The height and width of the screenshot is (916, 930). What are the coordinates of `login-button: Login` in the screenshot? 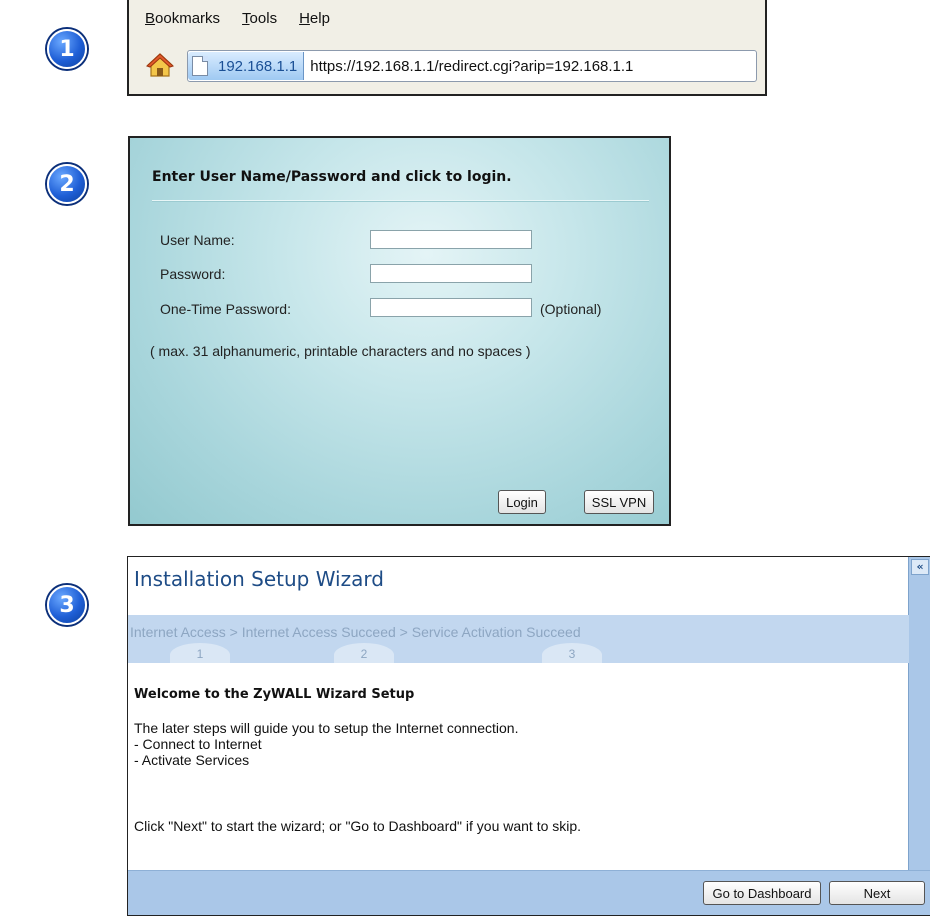 It's located at (522, 502).